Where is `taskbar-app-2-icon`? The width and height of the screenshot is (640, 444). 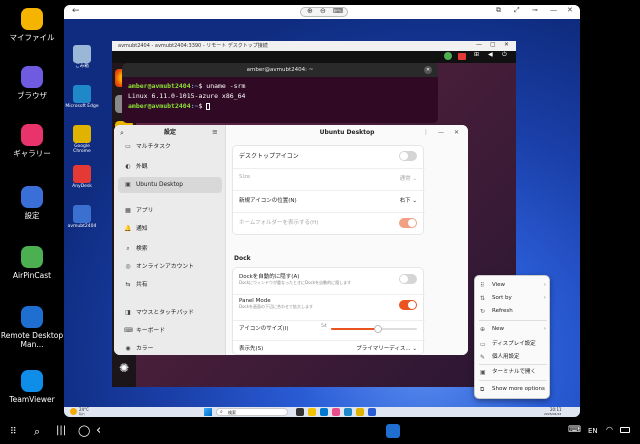 taskbar-app-2-icon is located at coordinates (312, 412).